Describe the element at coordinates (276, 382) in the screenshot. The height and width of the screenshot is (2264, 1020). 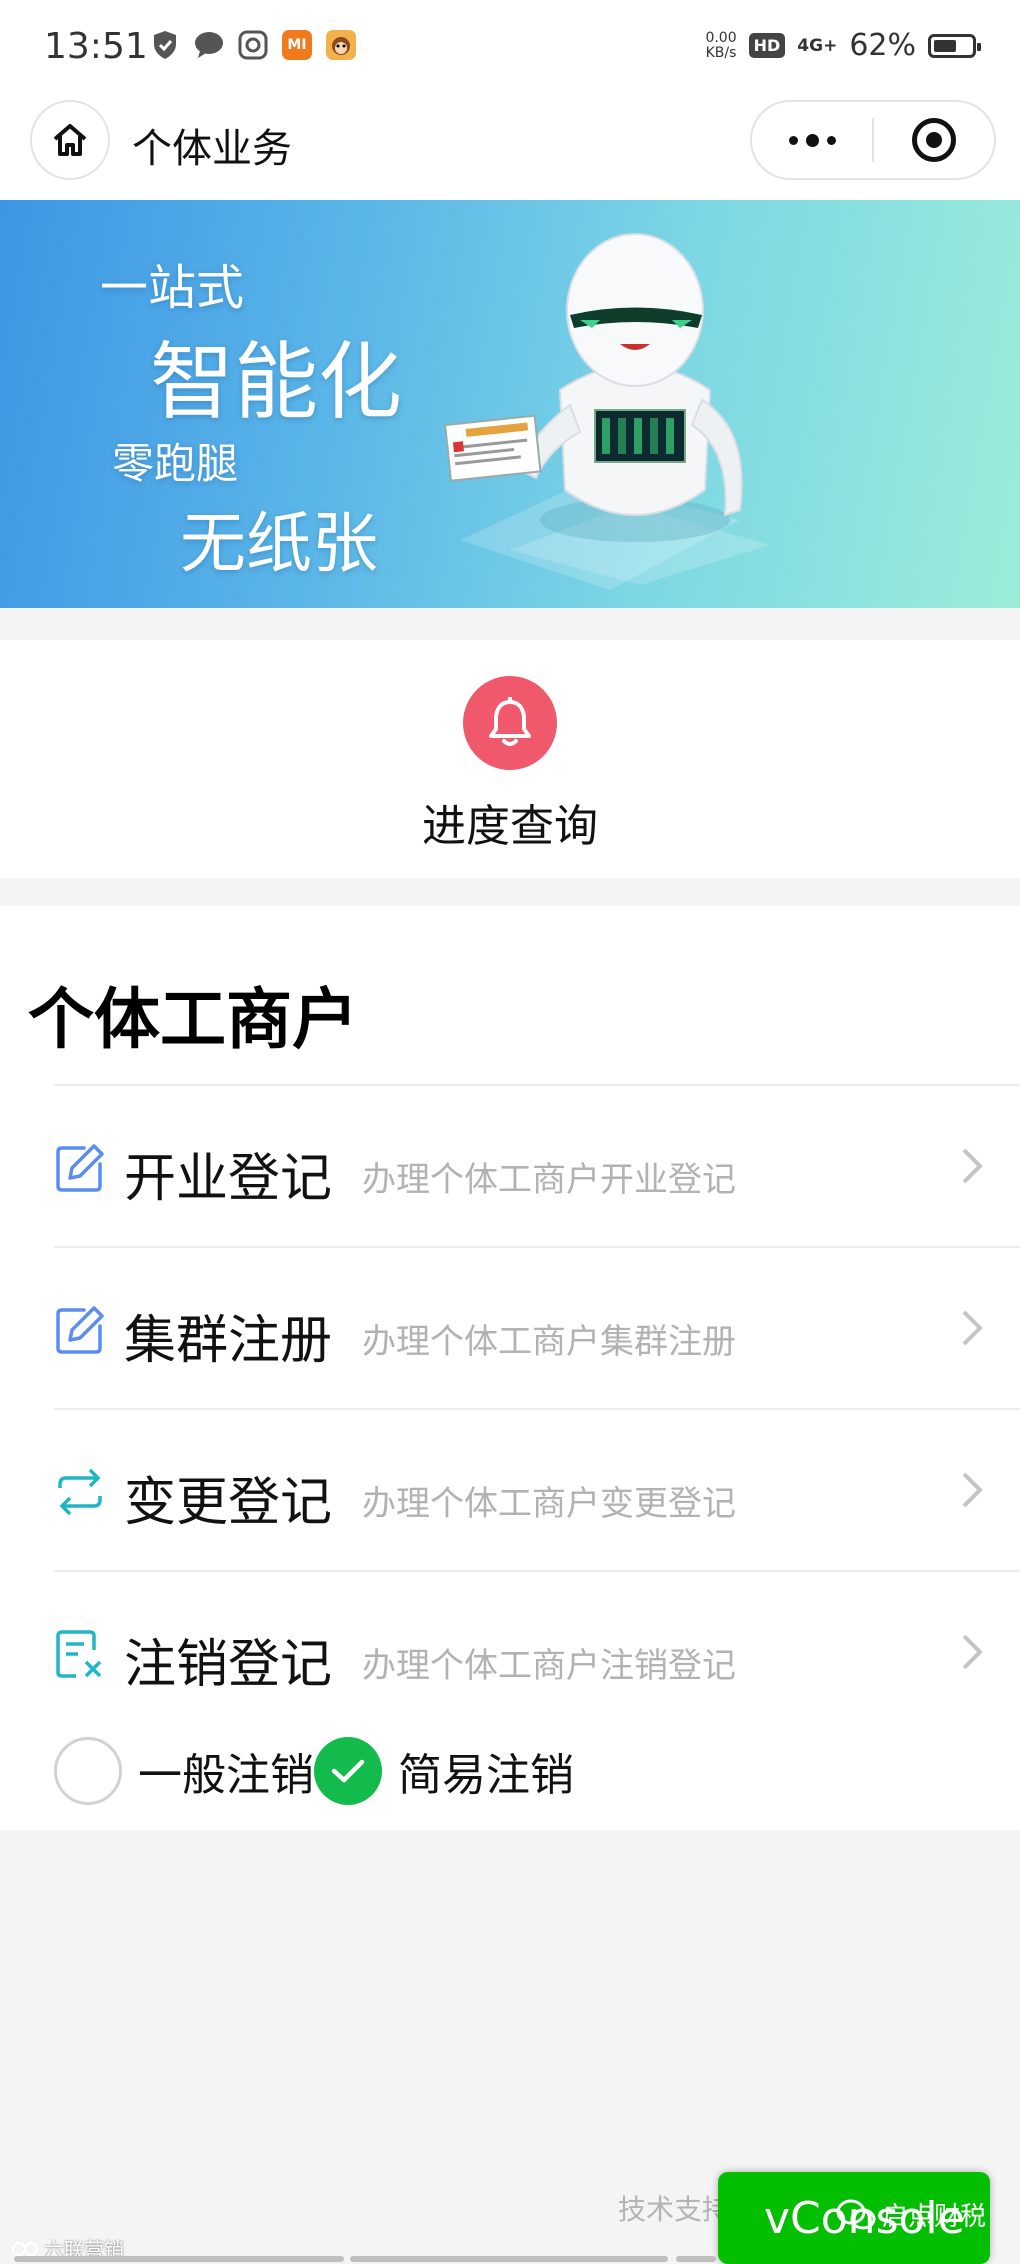
I see `banner-line-2: 智能化` at that location.